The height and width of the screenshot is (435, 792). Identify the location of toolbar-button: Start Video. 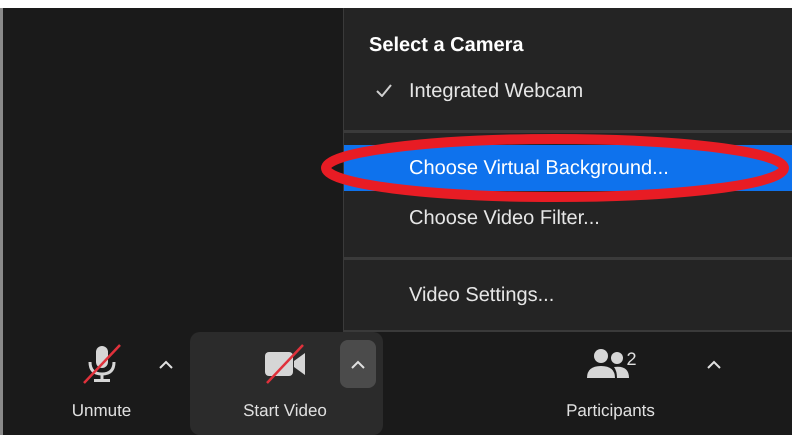
(285, 382).